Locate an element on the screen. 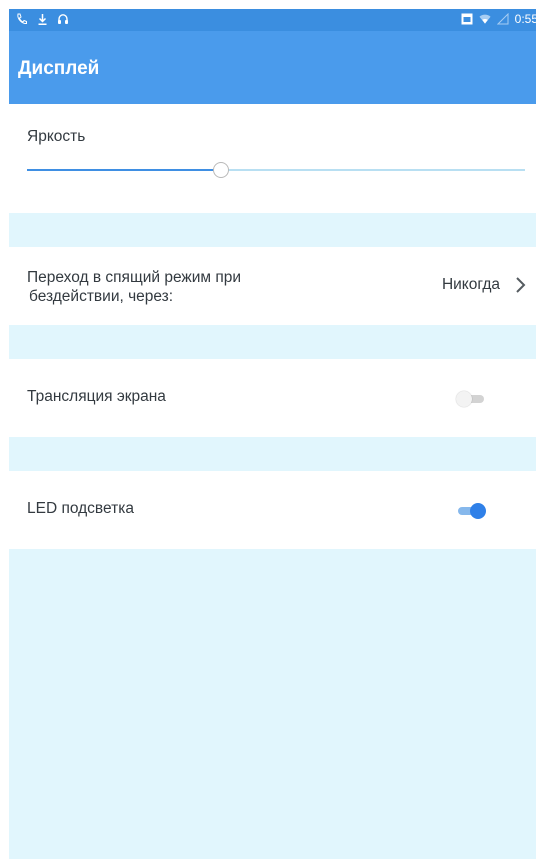 Image resolution: width=536 pixels, height=859 pixels. download-icon is located at coordinates (42, 19).